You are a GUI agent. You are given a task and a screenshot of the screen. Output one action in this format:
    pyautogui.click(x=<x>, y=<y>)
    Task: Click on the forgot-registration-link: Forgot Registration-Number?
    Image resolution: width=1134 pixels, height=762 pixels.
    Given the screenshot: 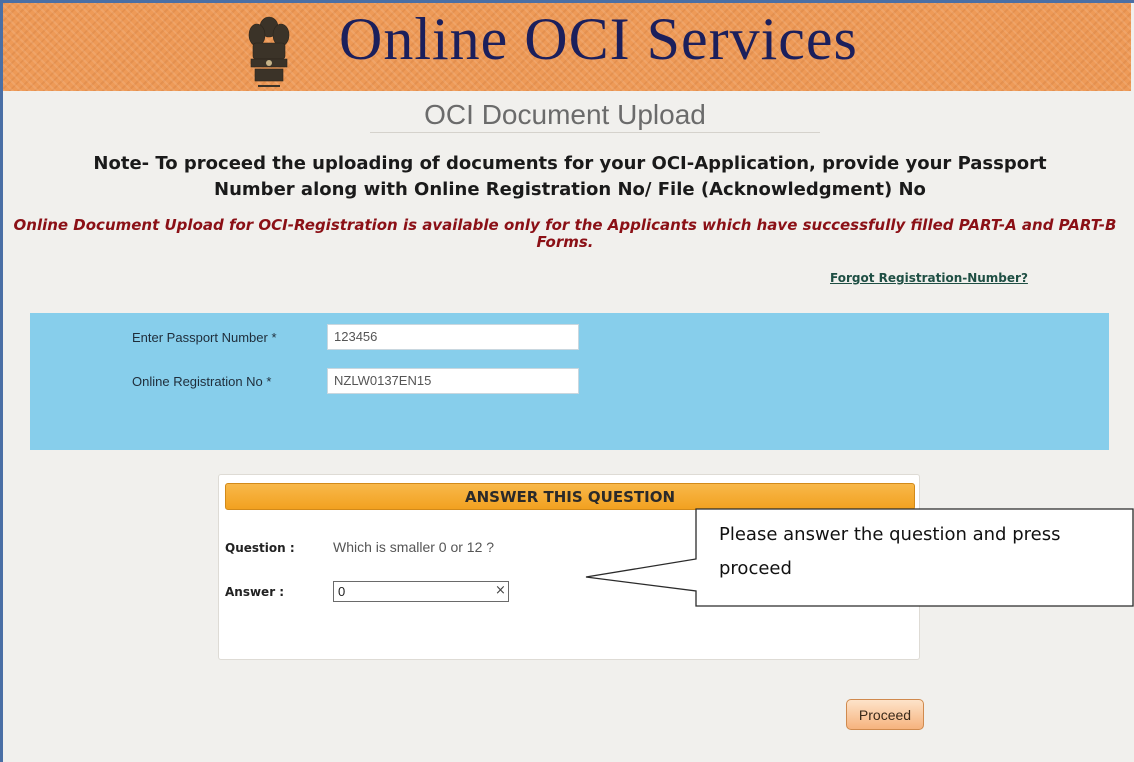 What is the action you would take?
    pyautogui.click(x=929, y=278)
    